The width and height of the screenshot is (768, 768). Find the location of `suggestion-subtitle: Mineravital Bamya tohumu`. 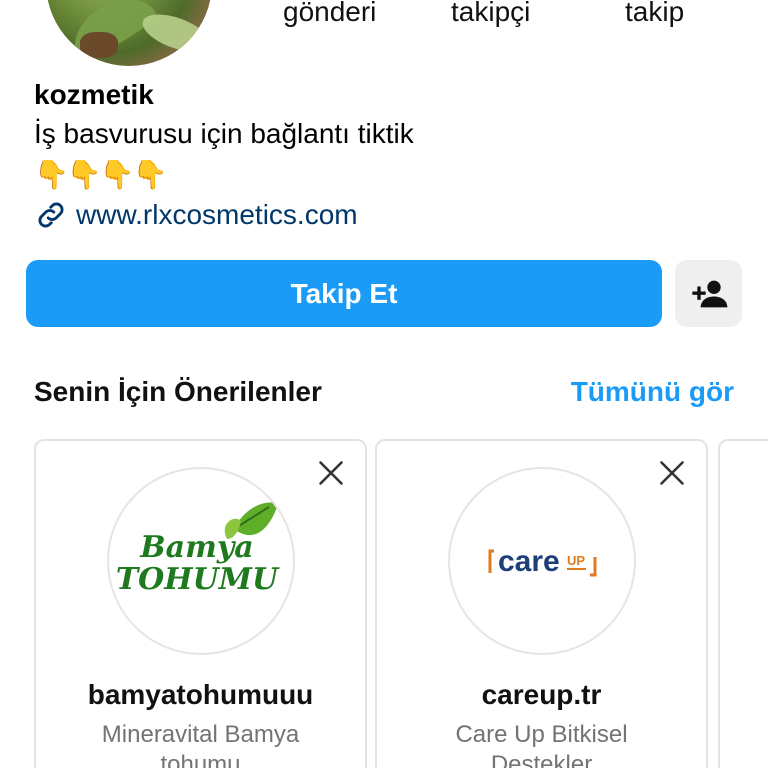

suggestion-subtitle: Mineravital Bamya tohumu is located at coordinates (200, 744).